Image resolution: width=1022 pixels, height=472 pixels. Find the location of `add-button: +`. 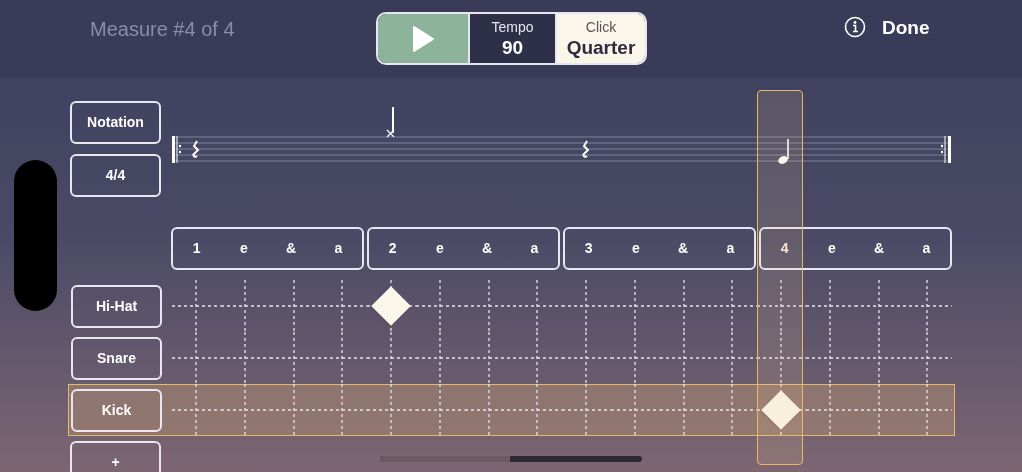

add-button: + is located at coordinates (115, 456).